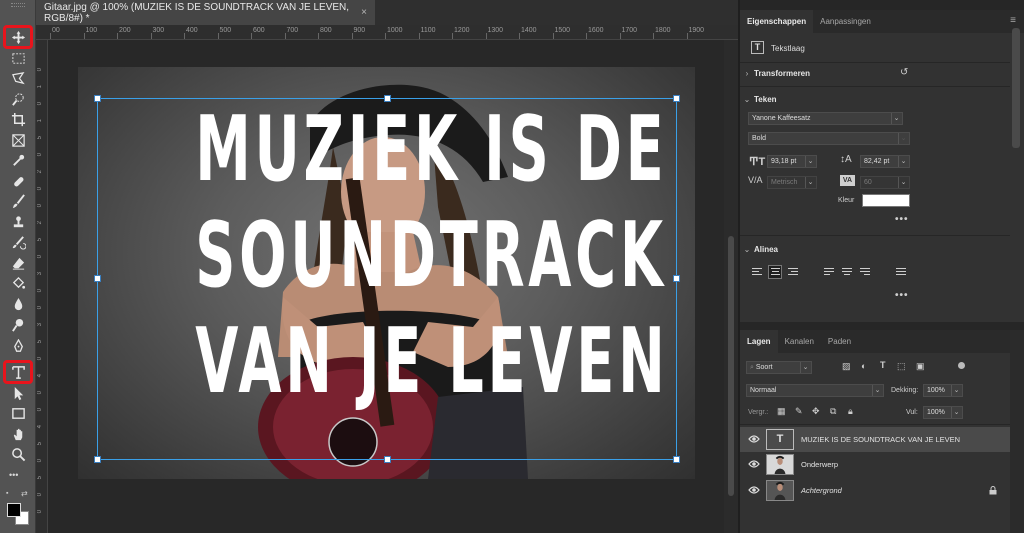 The height and width of the screenshot is (533, 1024). What do you see at coordinates (799, 341) in the screenshot?
I see `tab-kanalen: Kanalen` at bounding box center [799, 341].